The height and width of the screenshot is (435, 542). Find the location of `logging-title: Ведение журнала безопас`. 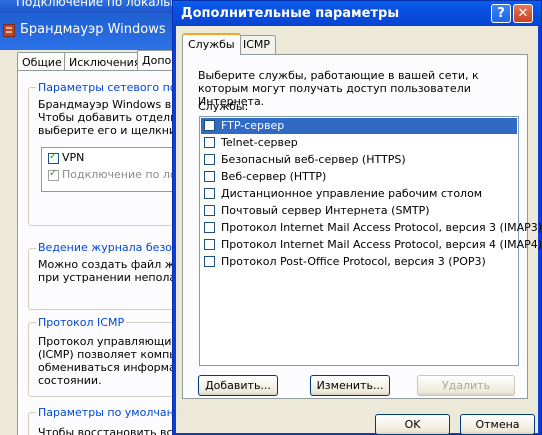

logging-title: Ведение журнала безопас is located at coordinates (111, 247).